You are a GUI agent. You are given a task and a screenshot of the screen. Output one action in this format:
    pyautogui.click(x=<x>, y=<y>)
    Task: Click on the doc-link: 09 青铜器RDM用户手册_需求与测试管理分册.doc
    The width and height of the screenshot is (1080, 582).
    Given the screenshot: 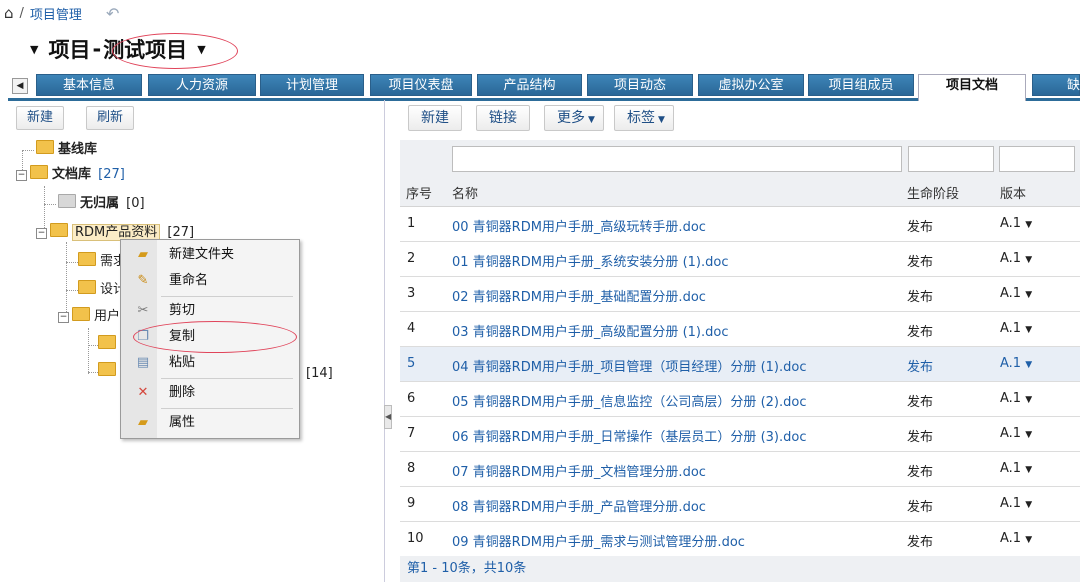 What is the action you would take?
    pyautogui.click(x=598, y=540)
    